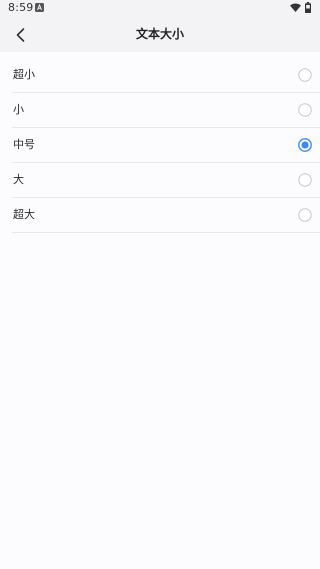 The height and width of the screenshot is (569, 320). Describe the element at coordinates (308, 7) in the screenshot. I see `battery-icon` at that location.